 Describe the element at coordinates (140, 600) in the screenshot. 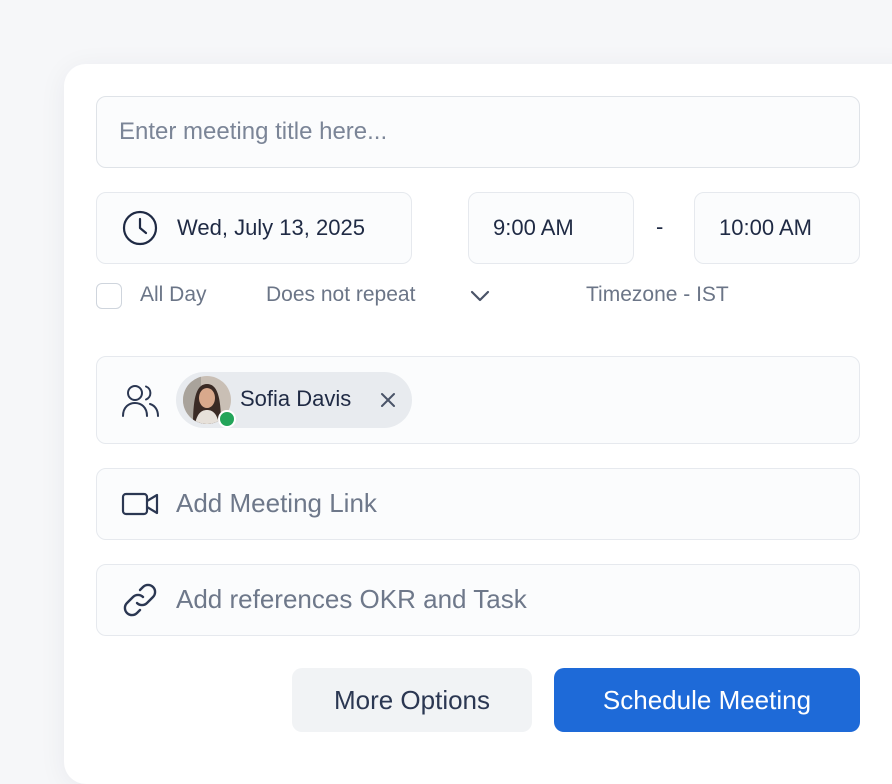

I see `link-icon` at that location.